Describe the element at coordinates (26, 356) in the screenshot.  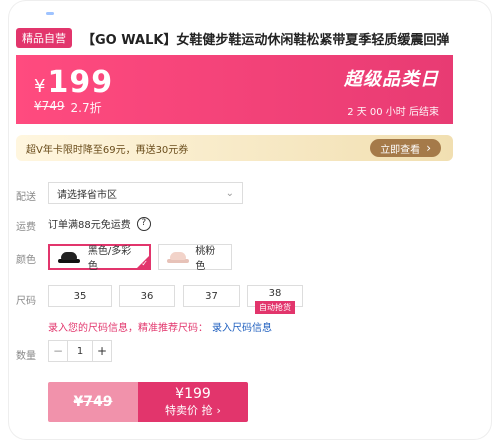
I see `quantity-label: 数量` at that location.